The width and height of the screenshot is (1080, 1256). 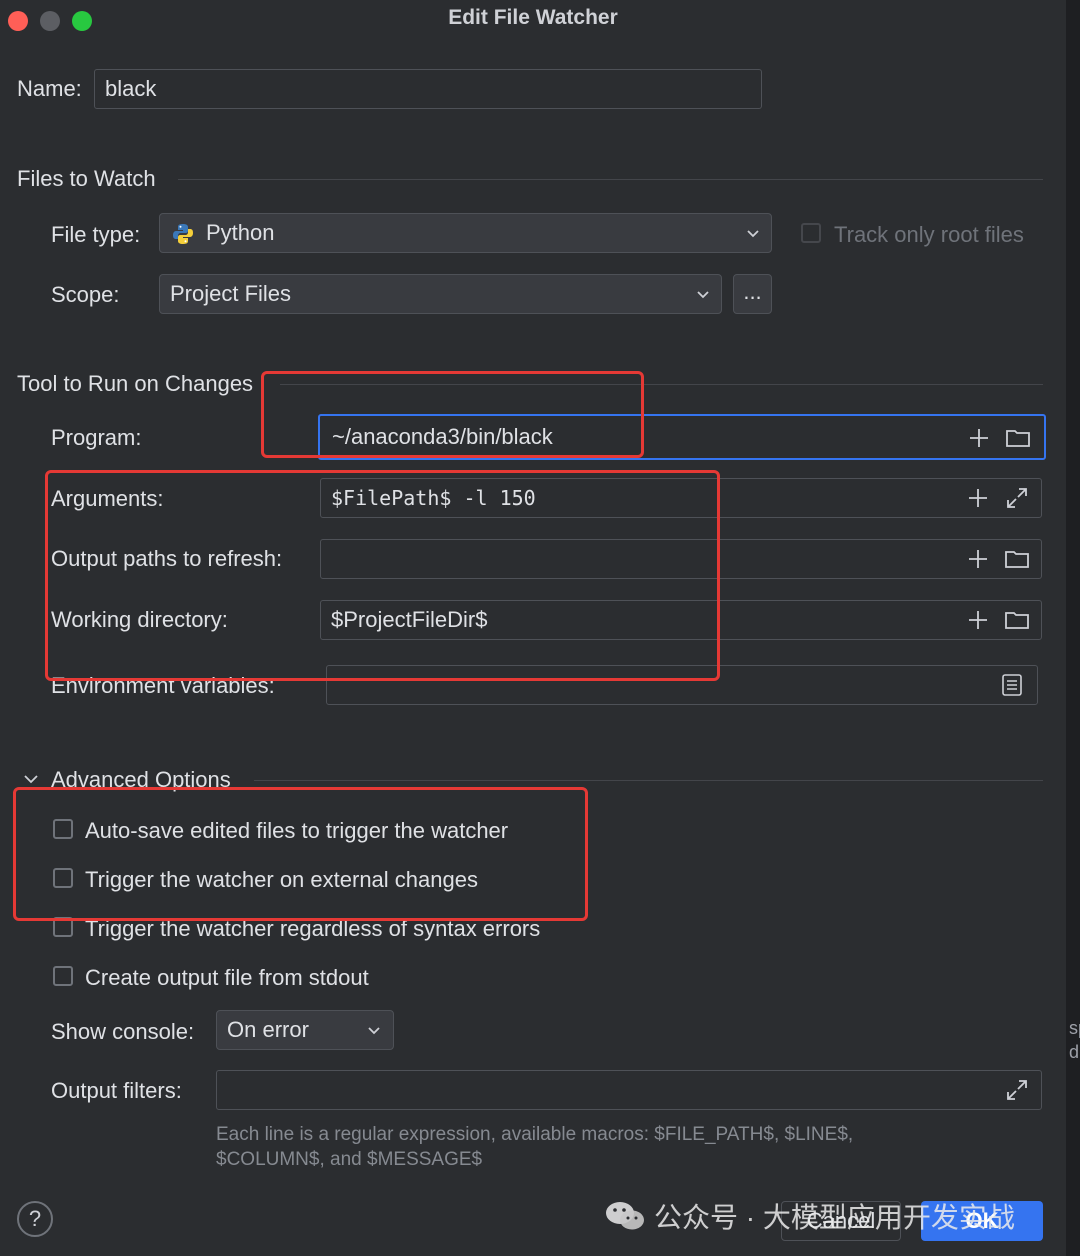 What do you see at coordinates (63, 829) in the screenshot?
I see `auto-save-checkbox` at bounding box center [63, 829].